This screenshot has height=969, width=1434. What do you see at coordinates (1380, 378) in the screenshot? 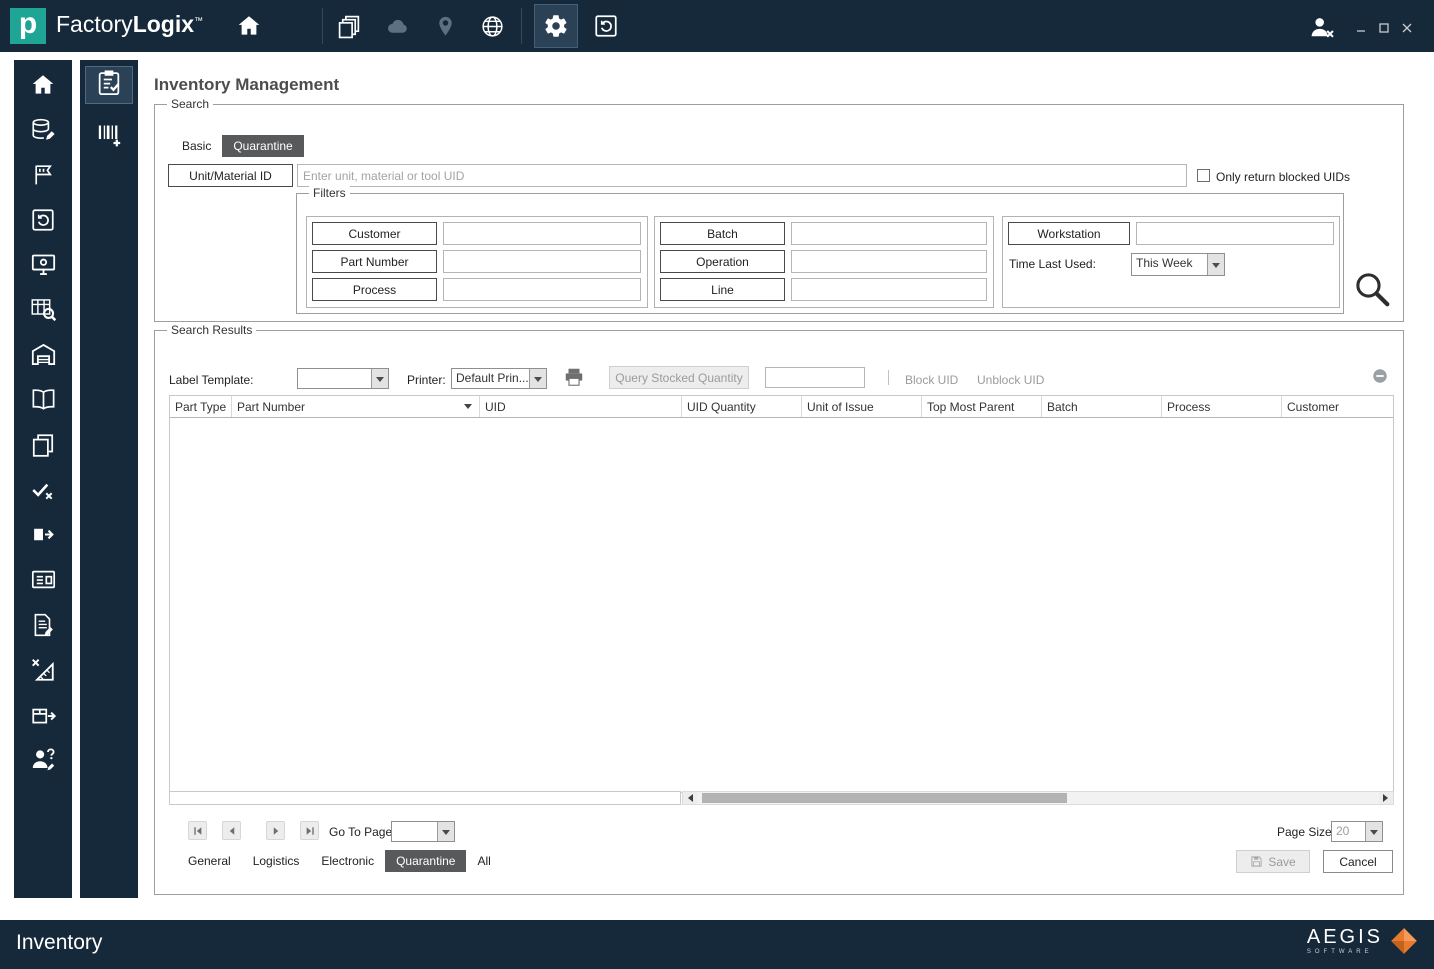
I see `remove-icon` at bounding box center [1380, 378].